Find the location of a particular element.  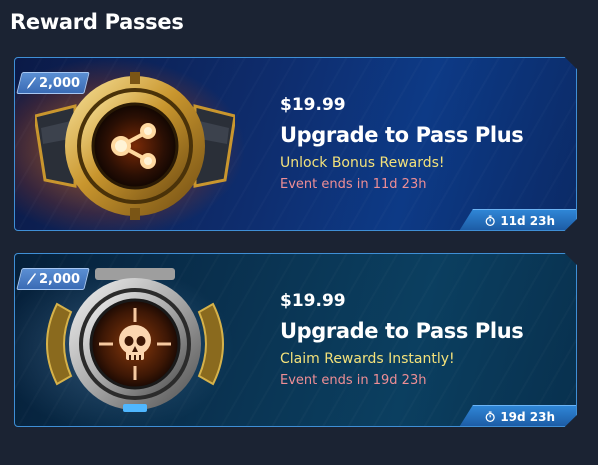

timer-text: 19d 23h is located at coordinates (528, 416).